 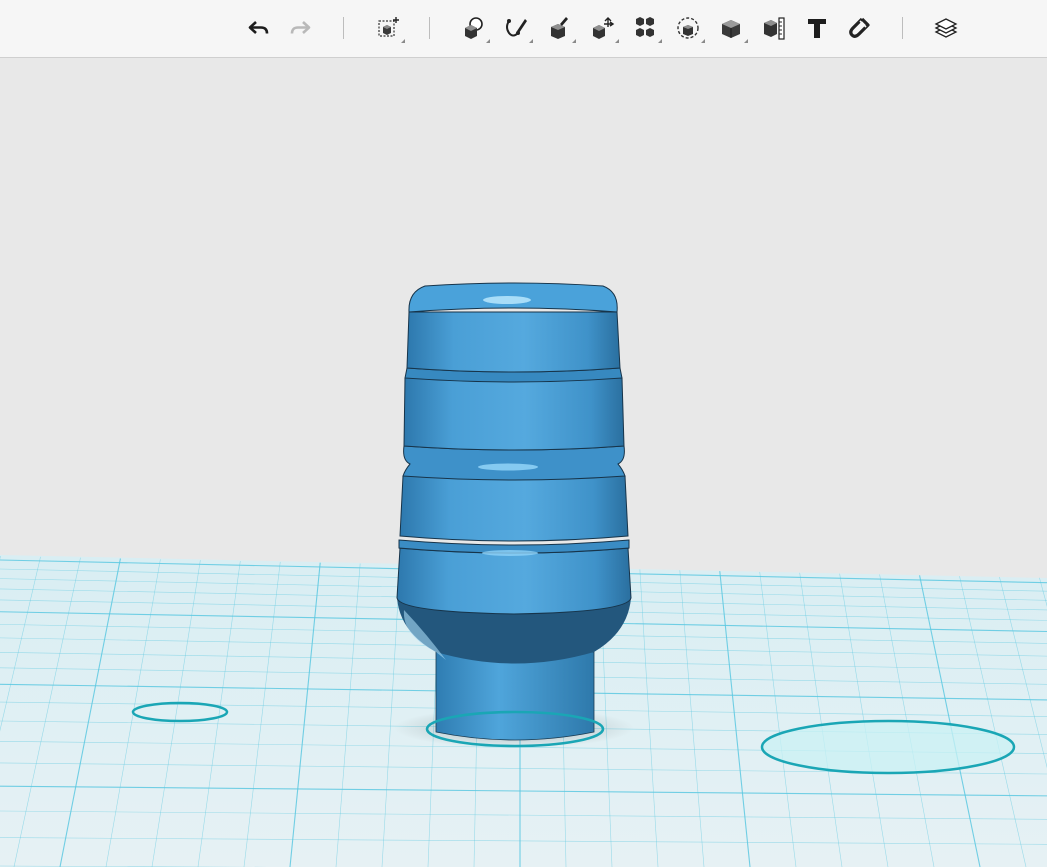 I want to click on primitives-icon, so click(x=474, y=28).